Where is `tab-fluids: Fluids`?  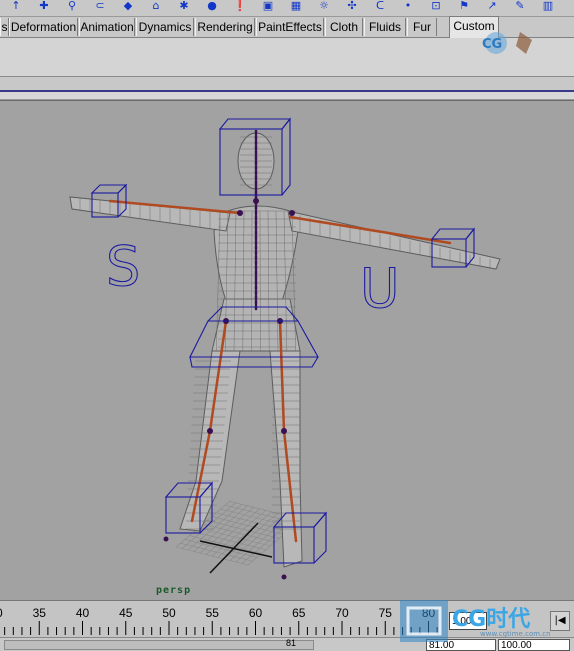 tab-fluids: Fluids is located at coordinates (385, 27).